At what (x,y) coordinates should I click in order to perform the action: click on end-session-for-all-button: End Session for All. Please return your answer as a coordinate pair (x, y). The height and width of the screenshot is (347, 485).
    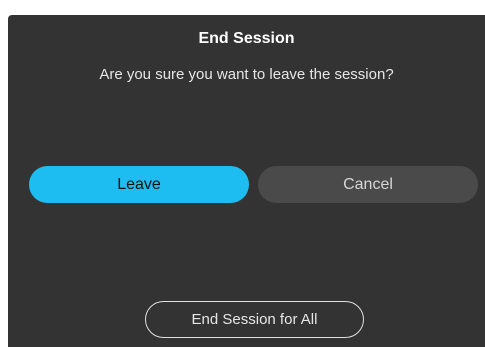
    Looking at the image, I should click on (254, 319).